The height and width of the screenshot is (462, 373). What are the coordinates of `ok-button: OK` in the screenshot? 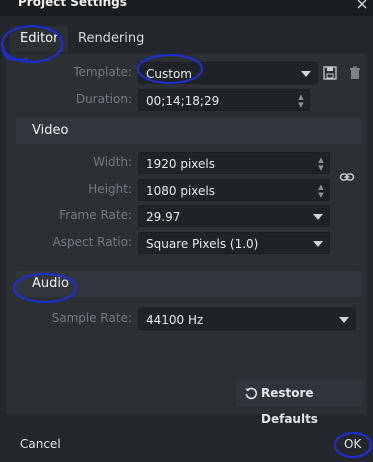 It's located at (352, 444).